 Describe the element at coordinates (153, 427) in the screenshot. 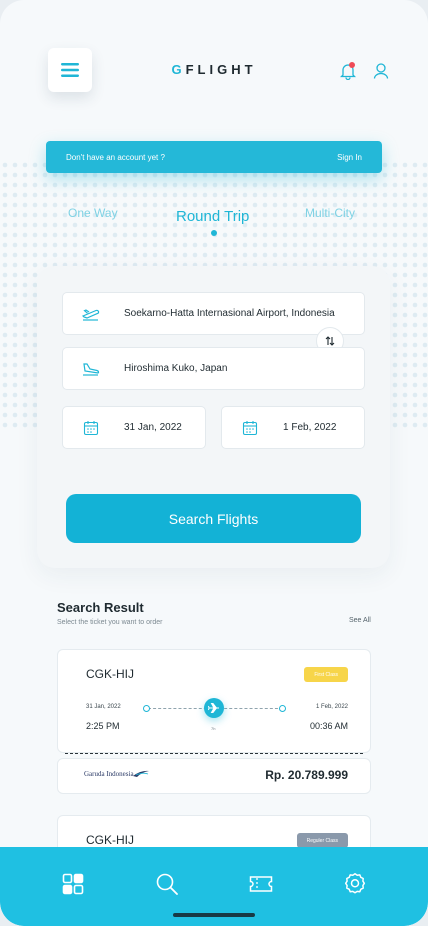

I see `depart-date-value: 31 Jan, 2022` at that location.